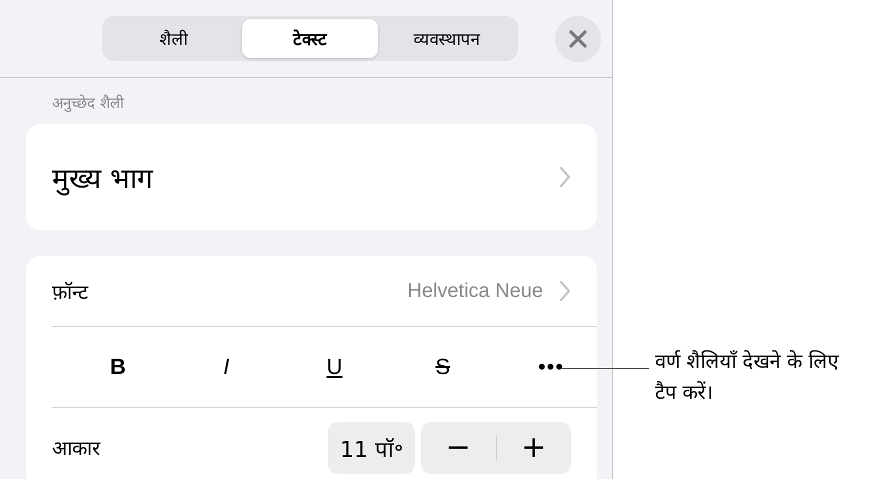  I want to click on decrease-button: −, so click(458, 448).